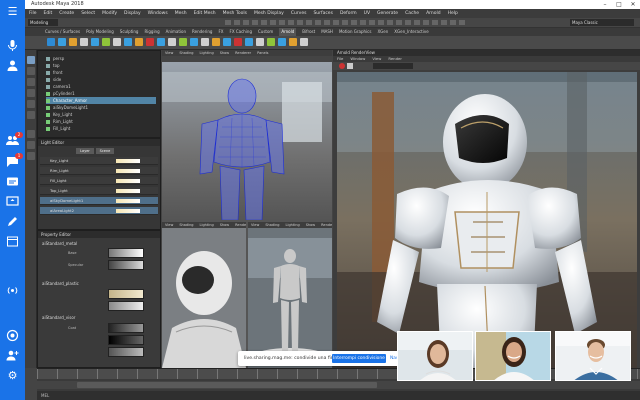 This screenshot has width=640, height=400. Describe the element at coordinates (181, 13) in the screenshot. I see `menu-item-mesh: Mesh` at that location.